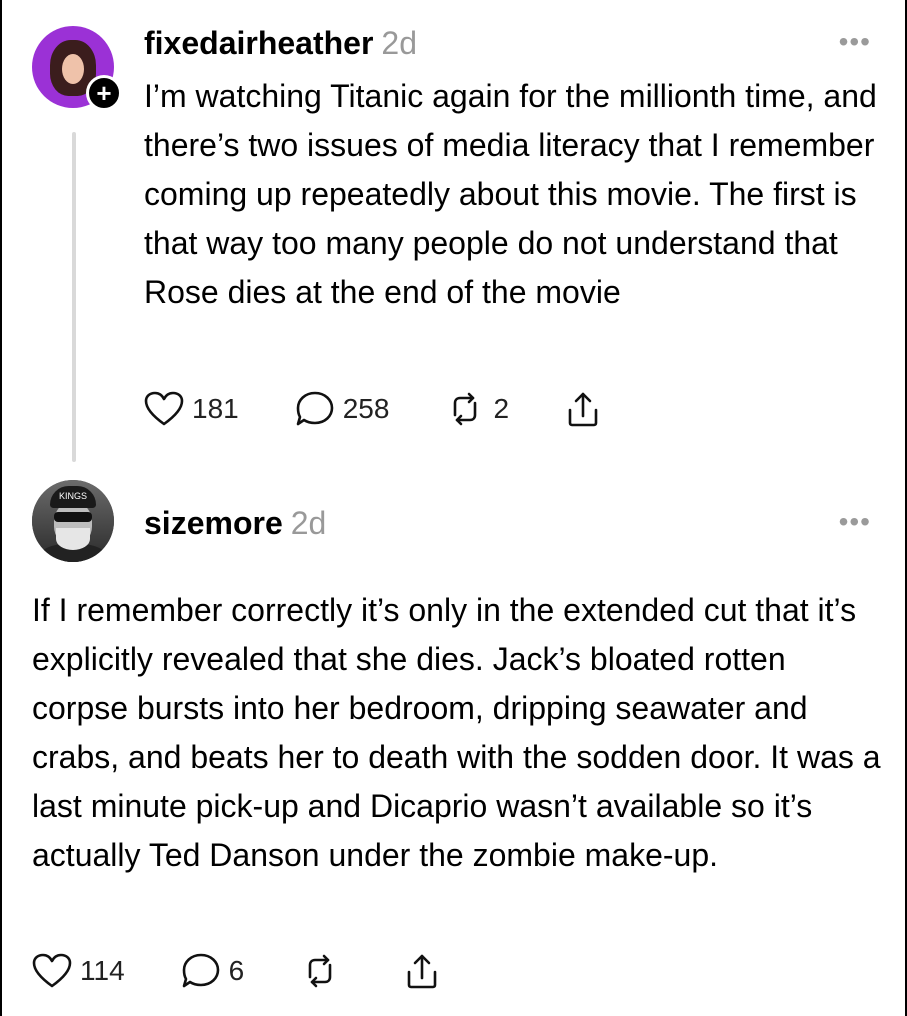  I want to click on avatar-face, so click(73, 69).